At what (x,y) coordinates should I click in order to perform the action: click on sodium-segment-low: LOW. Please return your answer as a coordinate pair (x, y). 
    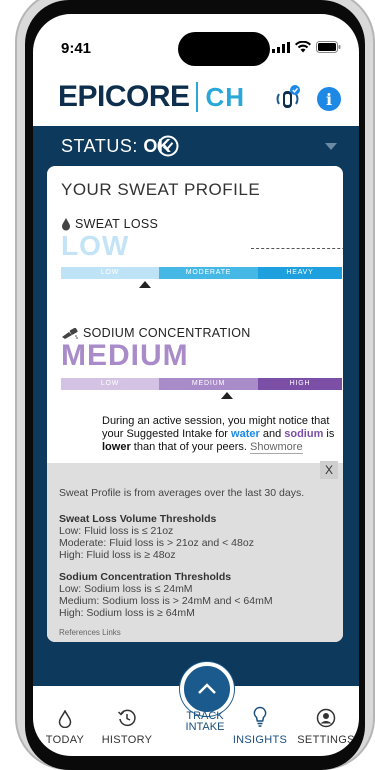
    Looking at the image, I should click on (110, 384).